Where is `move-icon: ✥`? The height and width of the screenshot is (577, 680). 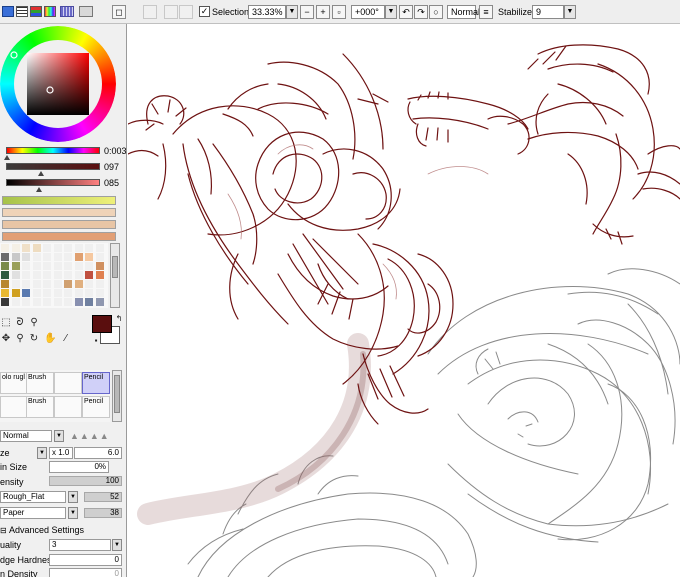 move-icon: ✥ is located at coordinates (6, 339).